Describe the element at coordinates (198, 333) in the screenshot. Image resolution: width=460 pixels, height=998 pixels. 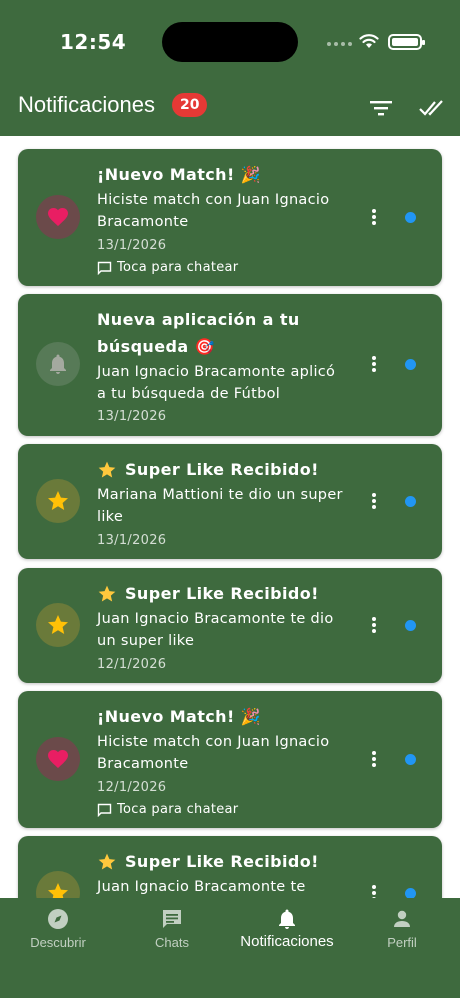
I see `notification-title: Nueva aplicación a tu búsqueda 🎯` at that location.